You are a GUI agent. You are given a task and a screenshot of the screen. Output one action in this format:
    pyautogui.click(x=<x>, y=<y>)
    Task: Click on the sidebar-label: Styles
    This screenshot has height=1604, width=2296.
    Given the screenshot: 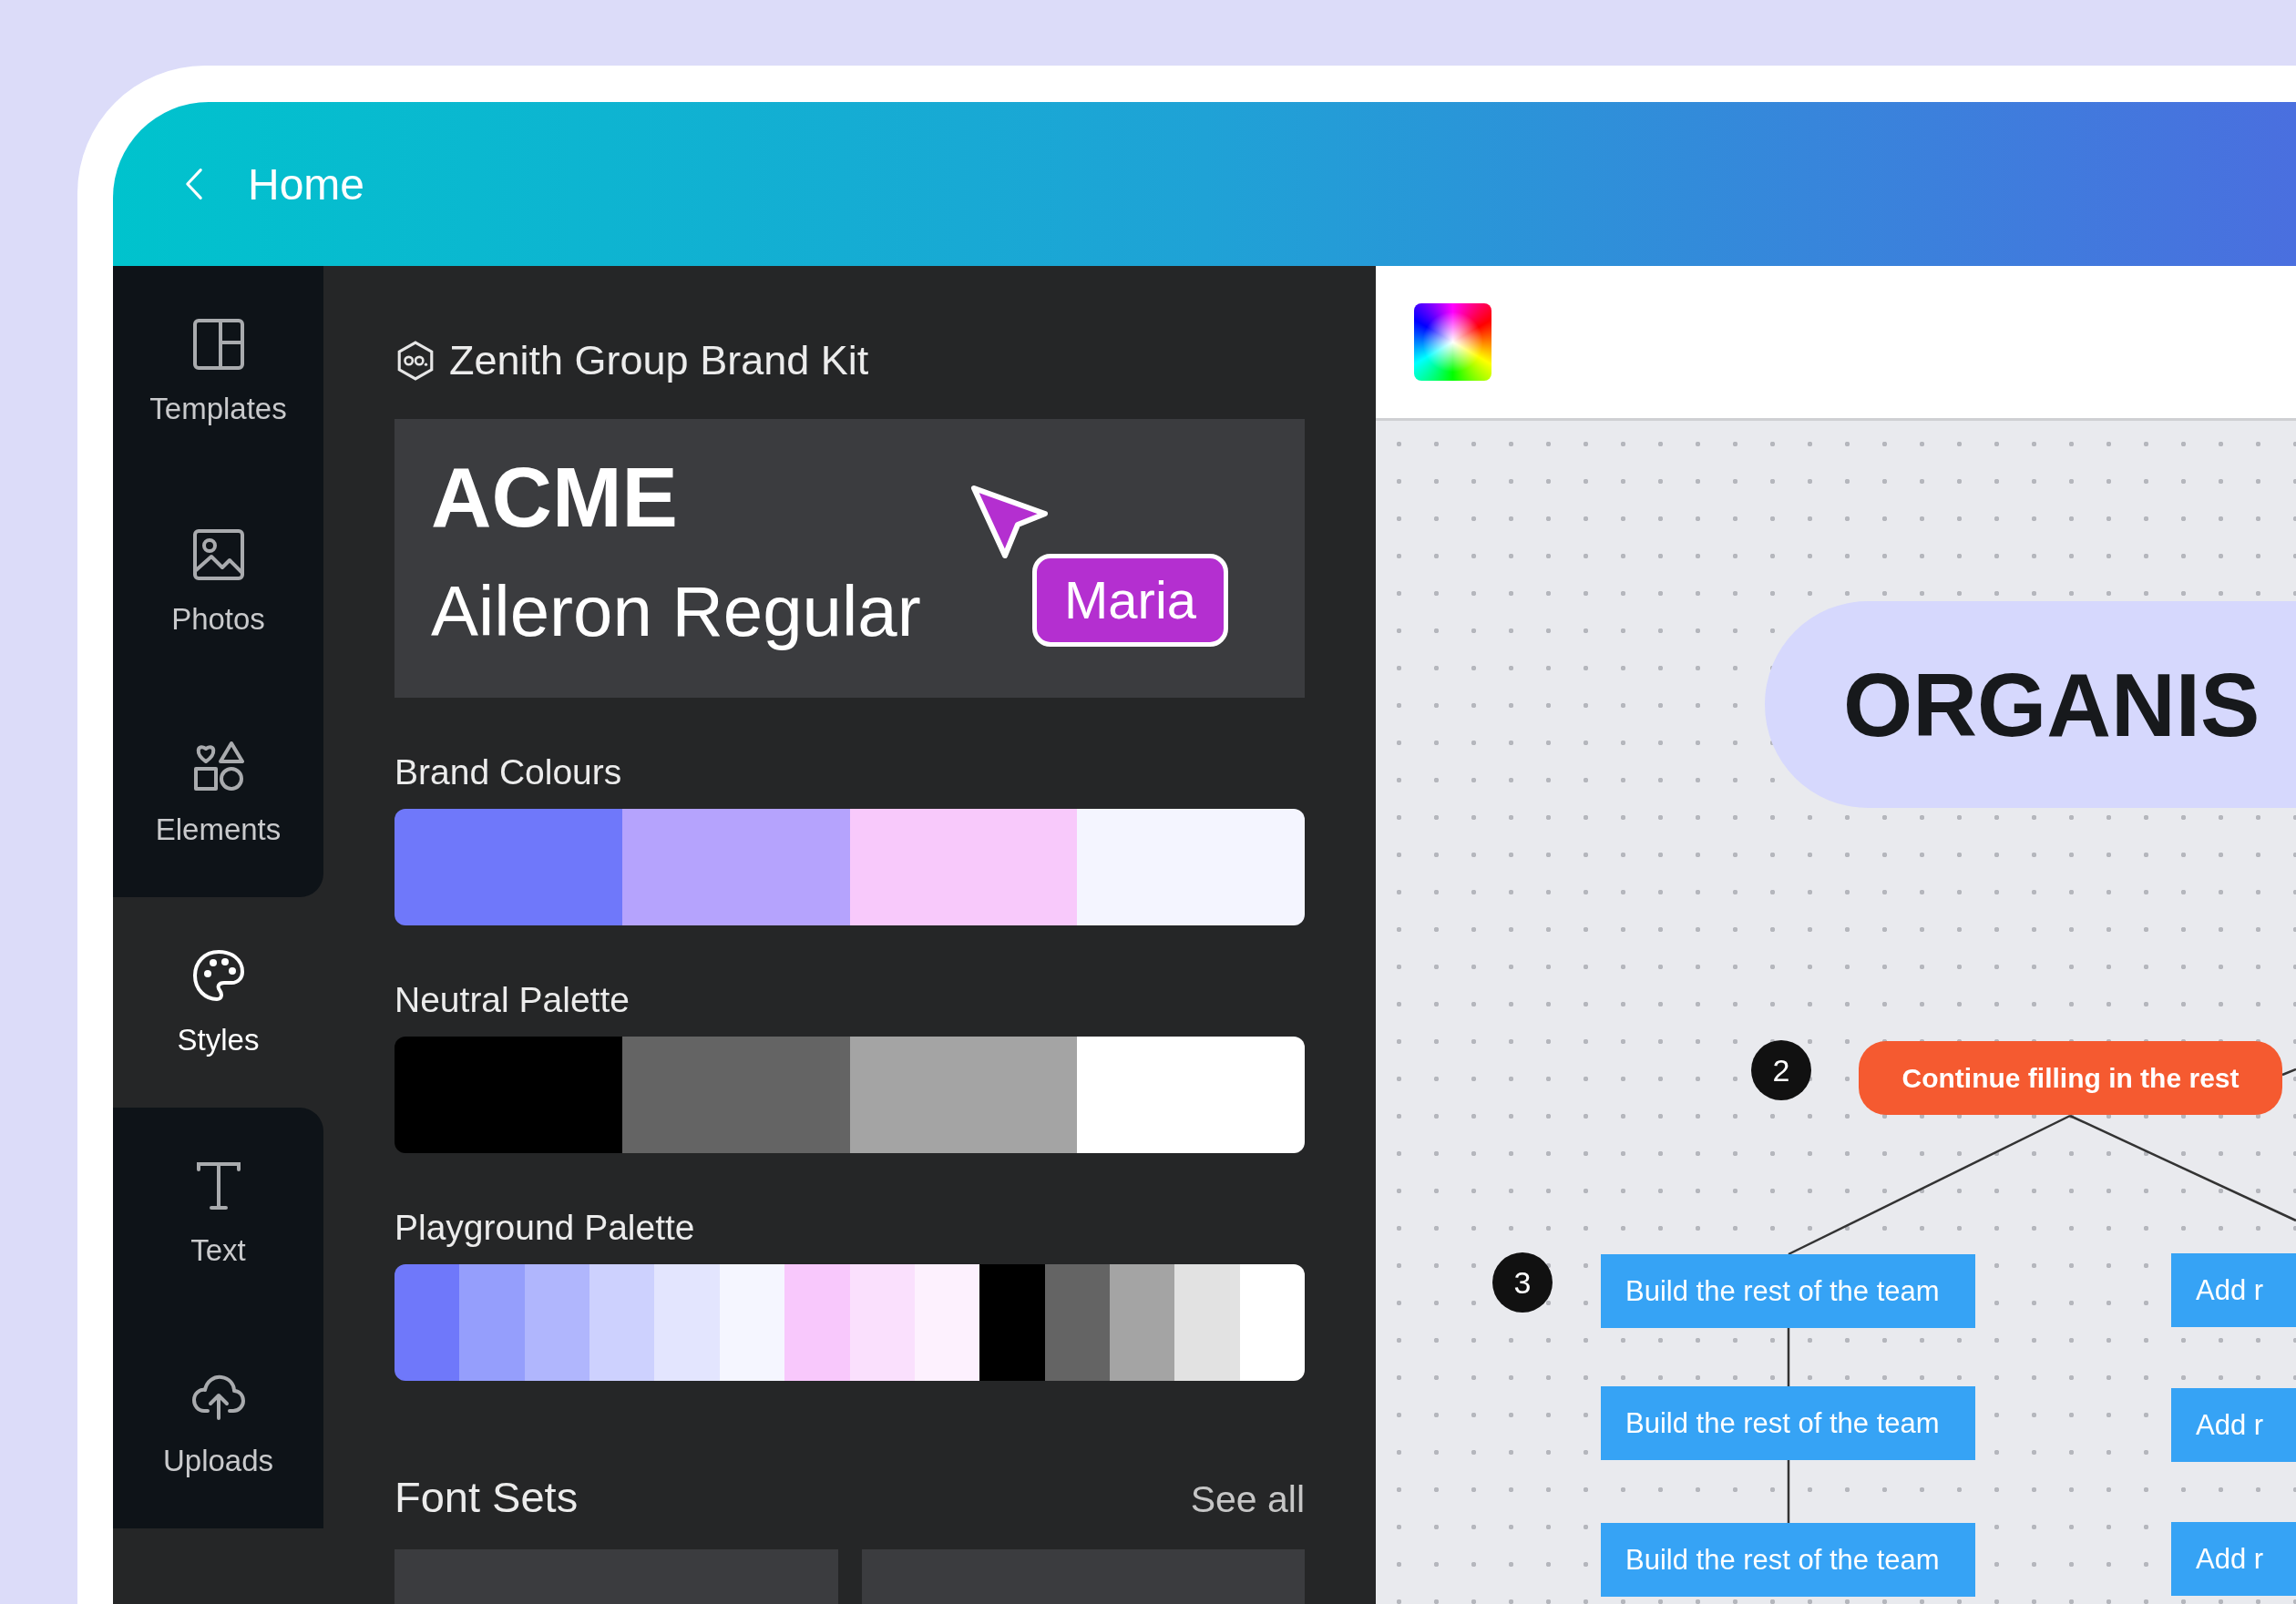 What is the action you would take?
    pyautogui.click(x=219, y=1040)
    